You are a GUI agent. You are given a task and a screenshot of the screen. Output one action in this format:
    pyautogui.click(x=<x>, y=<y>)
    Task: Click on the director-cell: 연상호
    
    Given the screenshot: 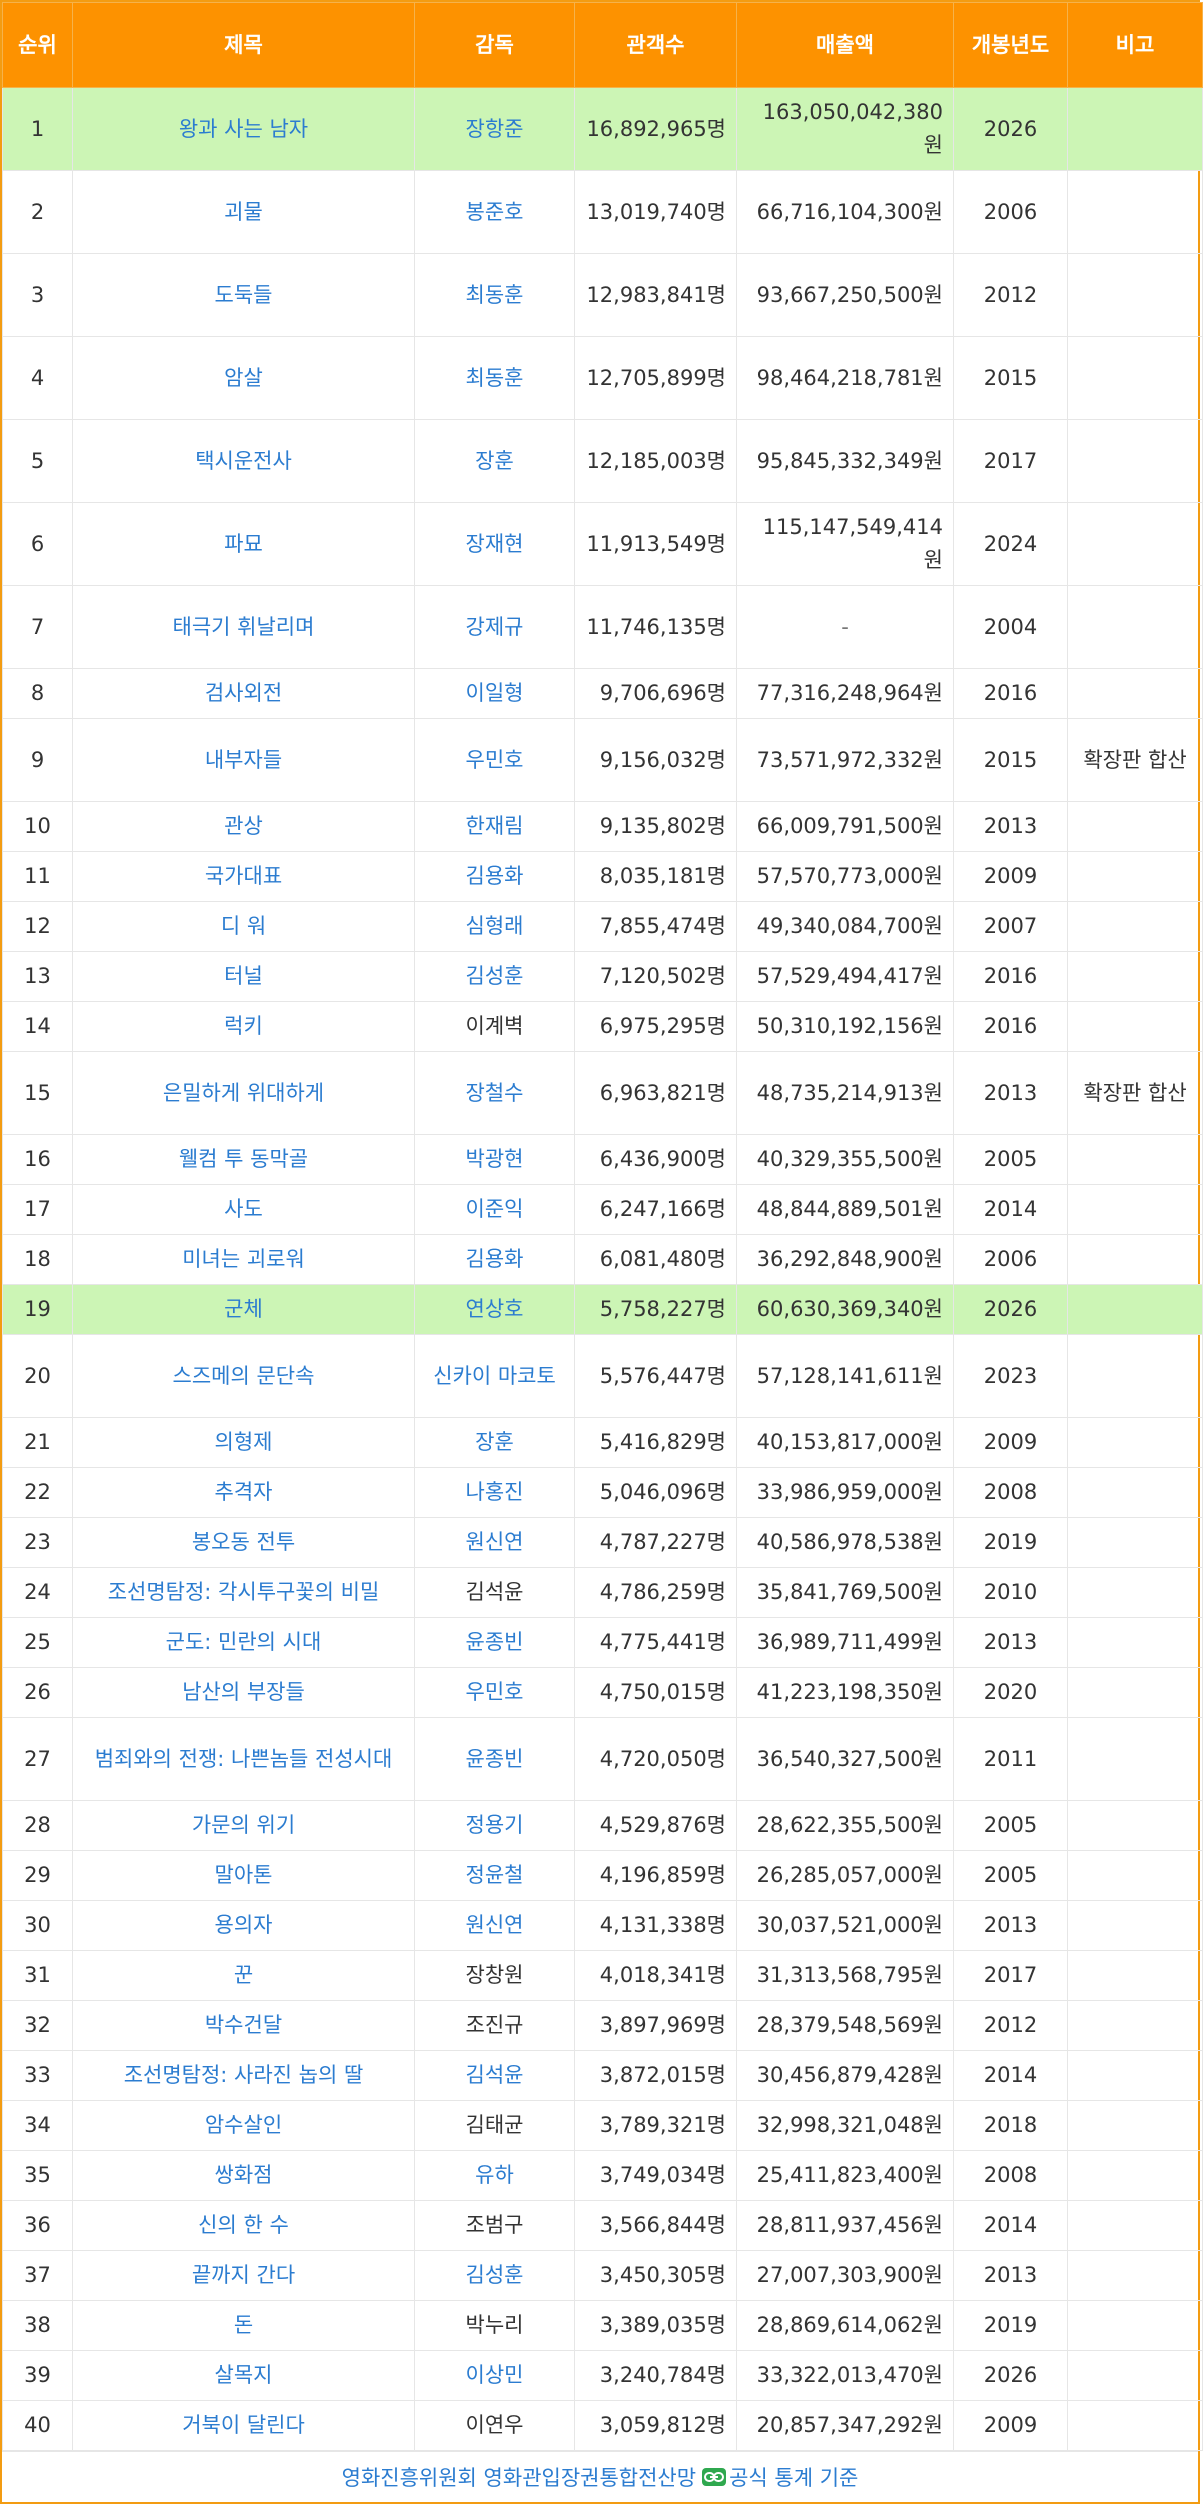 What is the action you would take?
    pyautogui.click(x=494, y=1309)
    